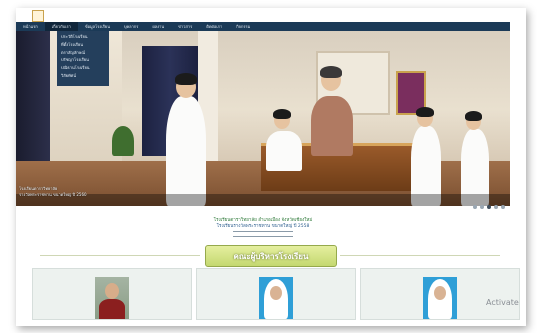 The width and height of the screenshot is (537, 333). What do you see at coordinates (61, 26) in the screenshot?
I see `nav-item-about: เกี่ยวกับเรา` at bounding box center [61, 26].